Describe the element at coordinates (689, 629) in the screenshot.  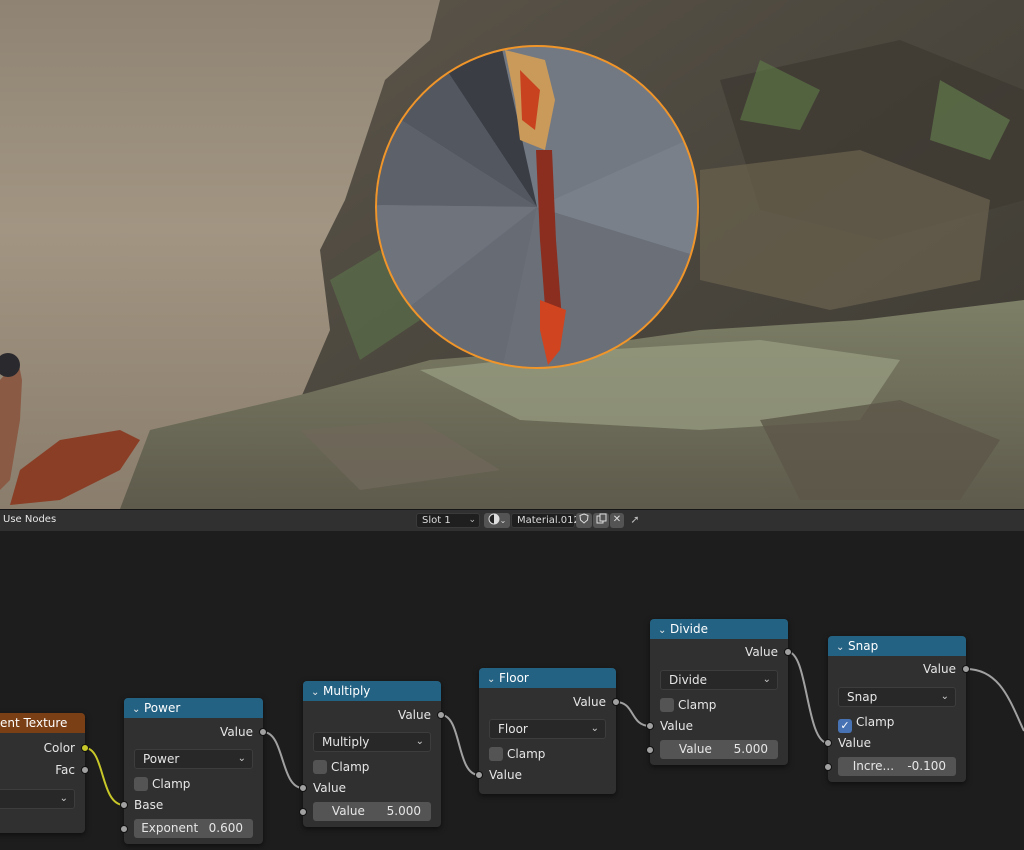
I see `node-title-text: Divide` at that location.